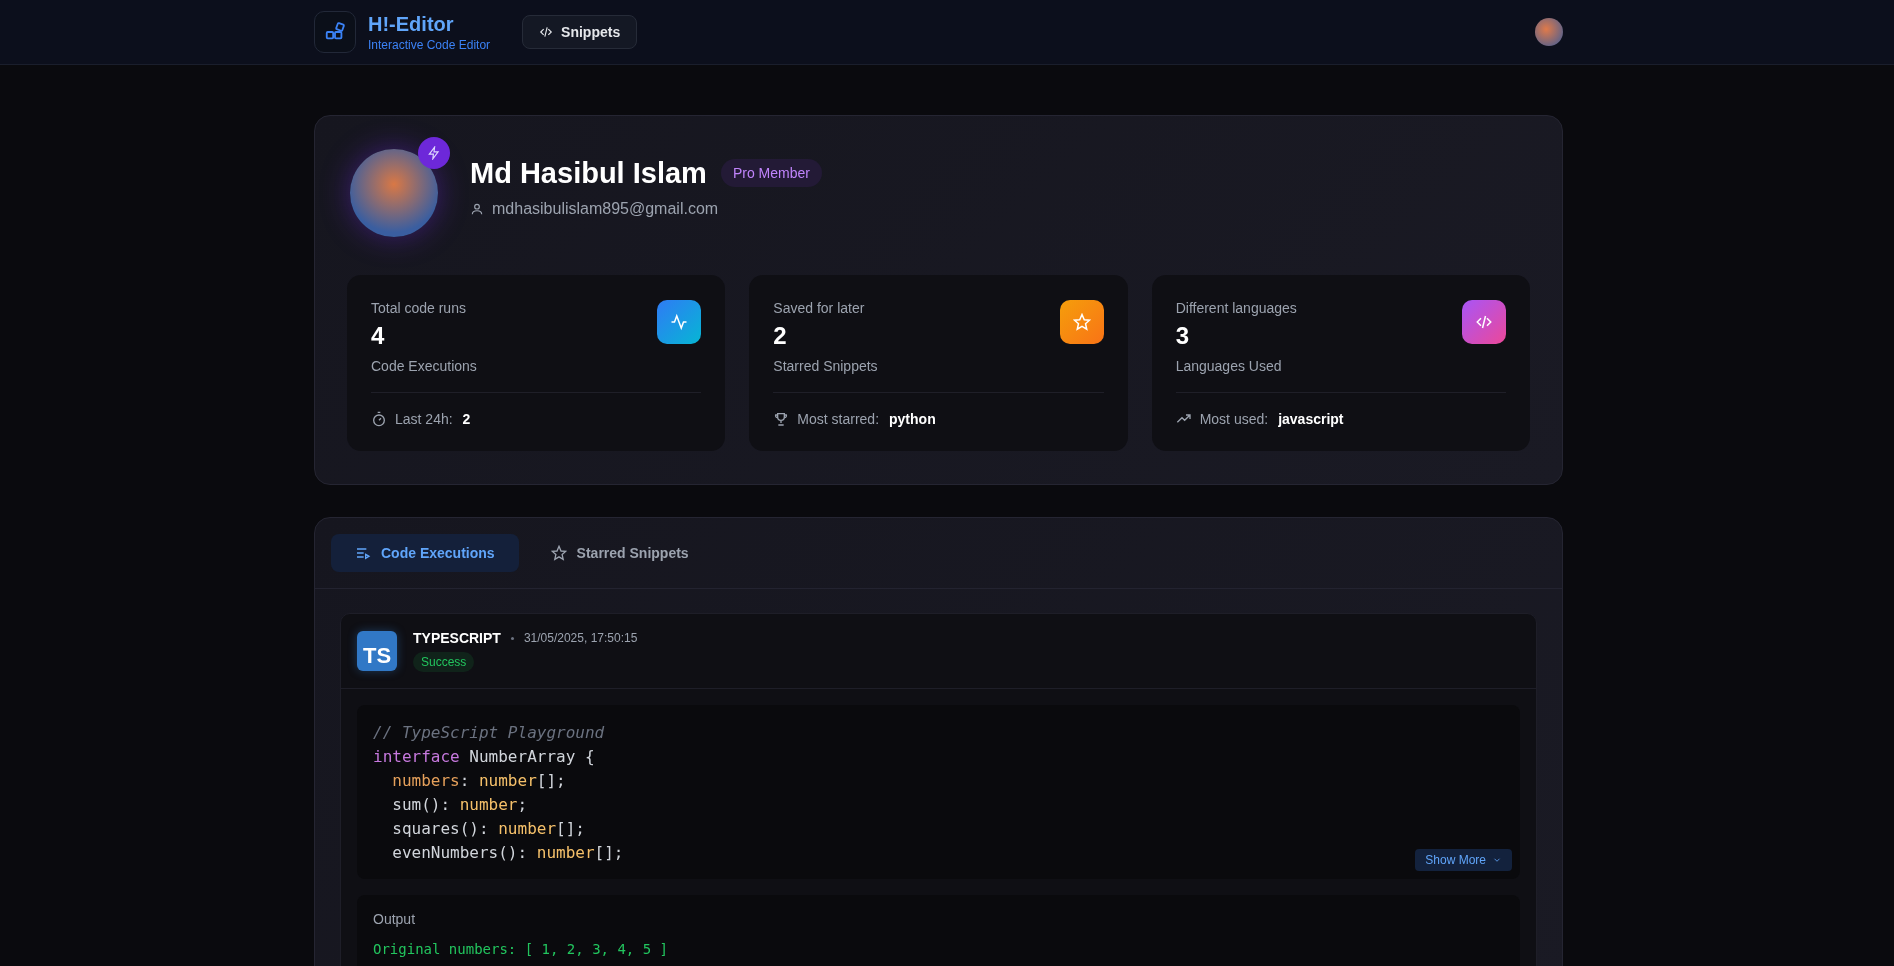 The width and height of the screenshot is (1894, 966). I want to click on status-badge: Success, so click(444, 662).